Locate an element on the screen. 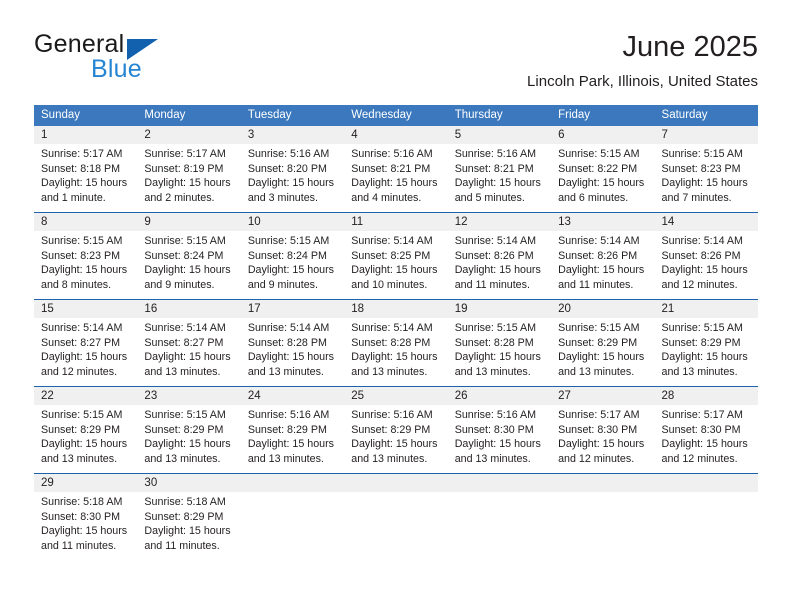 The width and height of the screenshot is (792, 612). day-number: 6 is located at coordinates (602, 135).